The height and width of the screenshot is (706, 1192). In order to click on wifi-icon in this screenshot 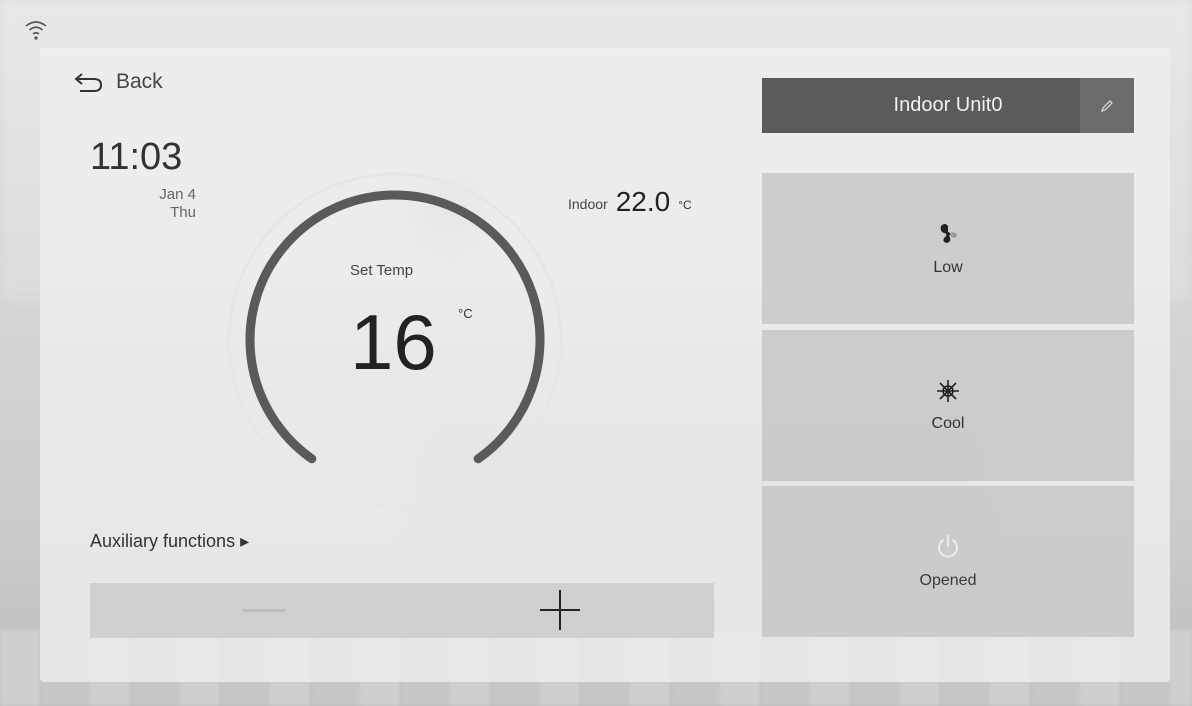, I will do `click(36, 30)`.